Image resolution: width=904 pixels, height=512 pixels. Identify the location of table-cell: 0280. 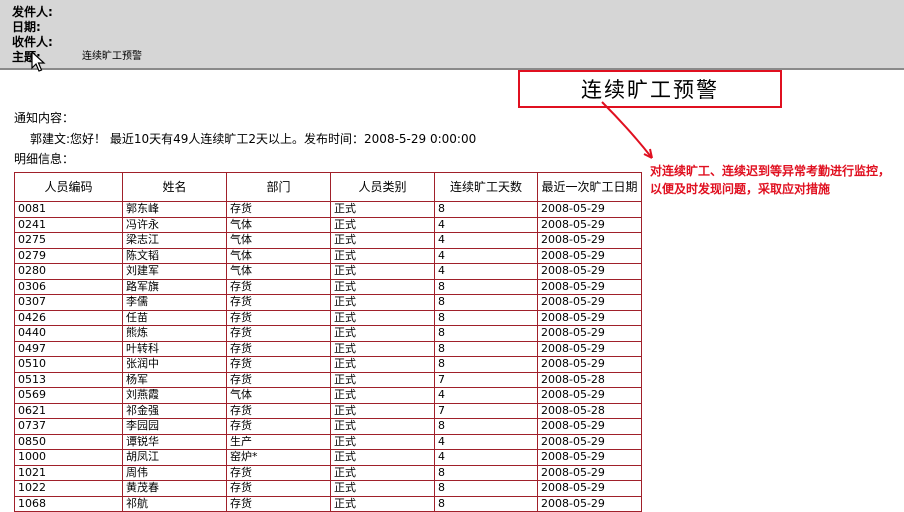
(68, 271).